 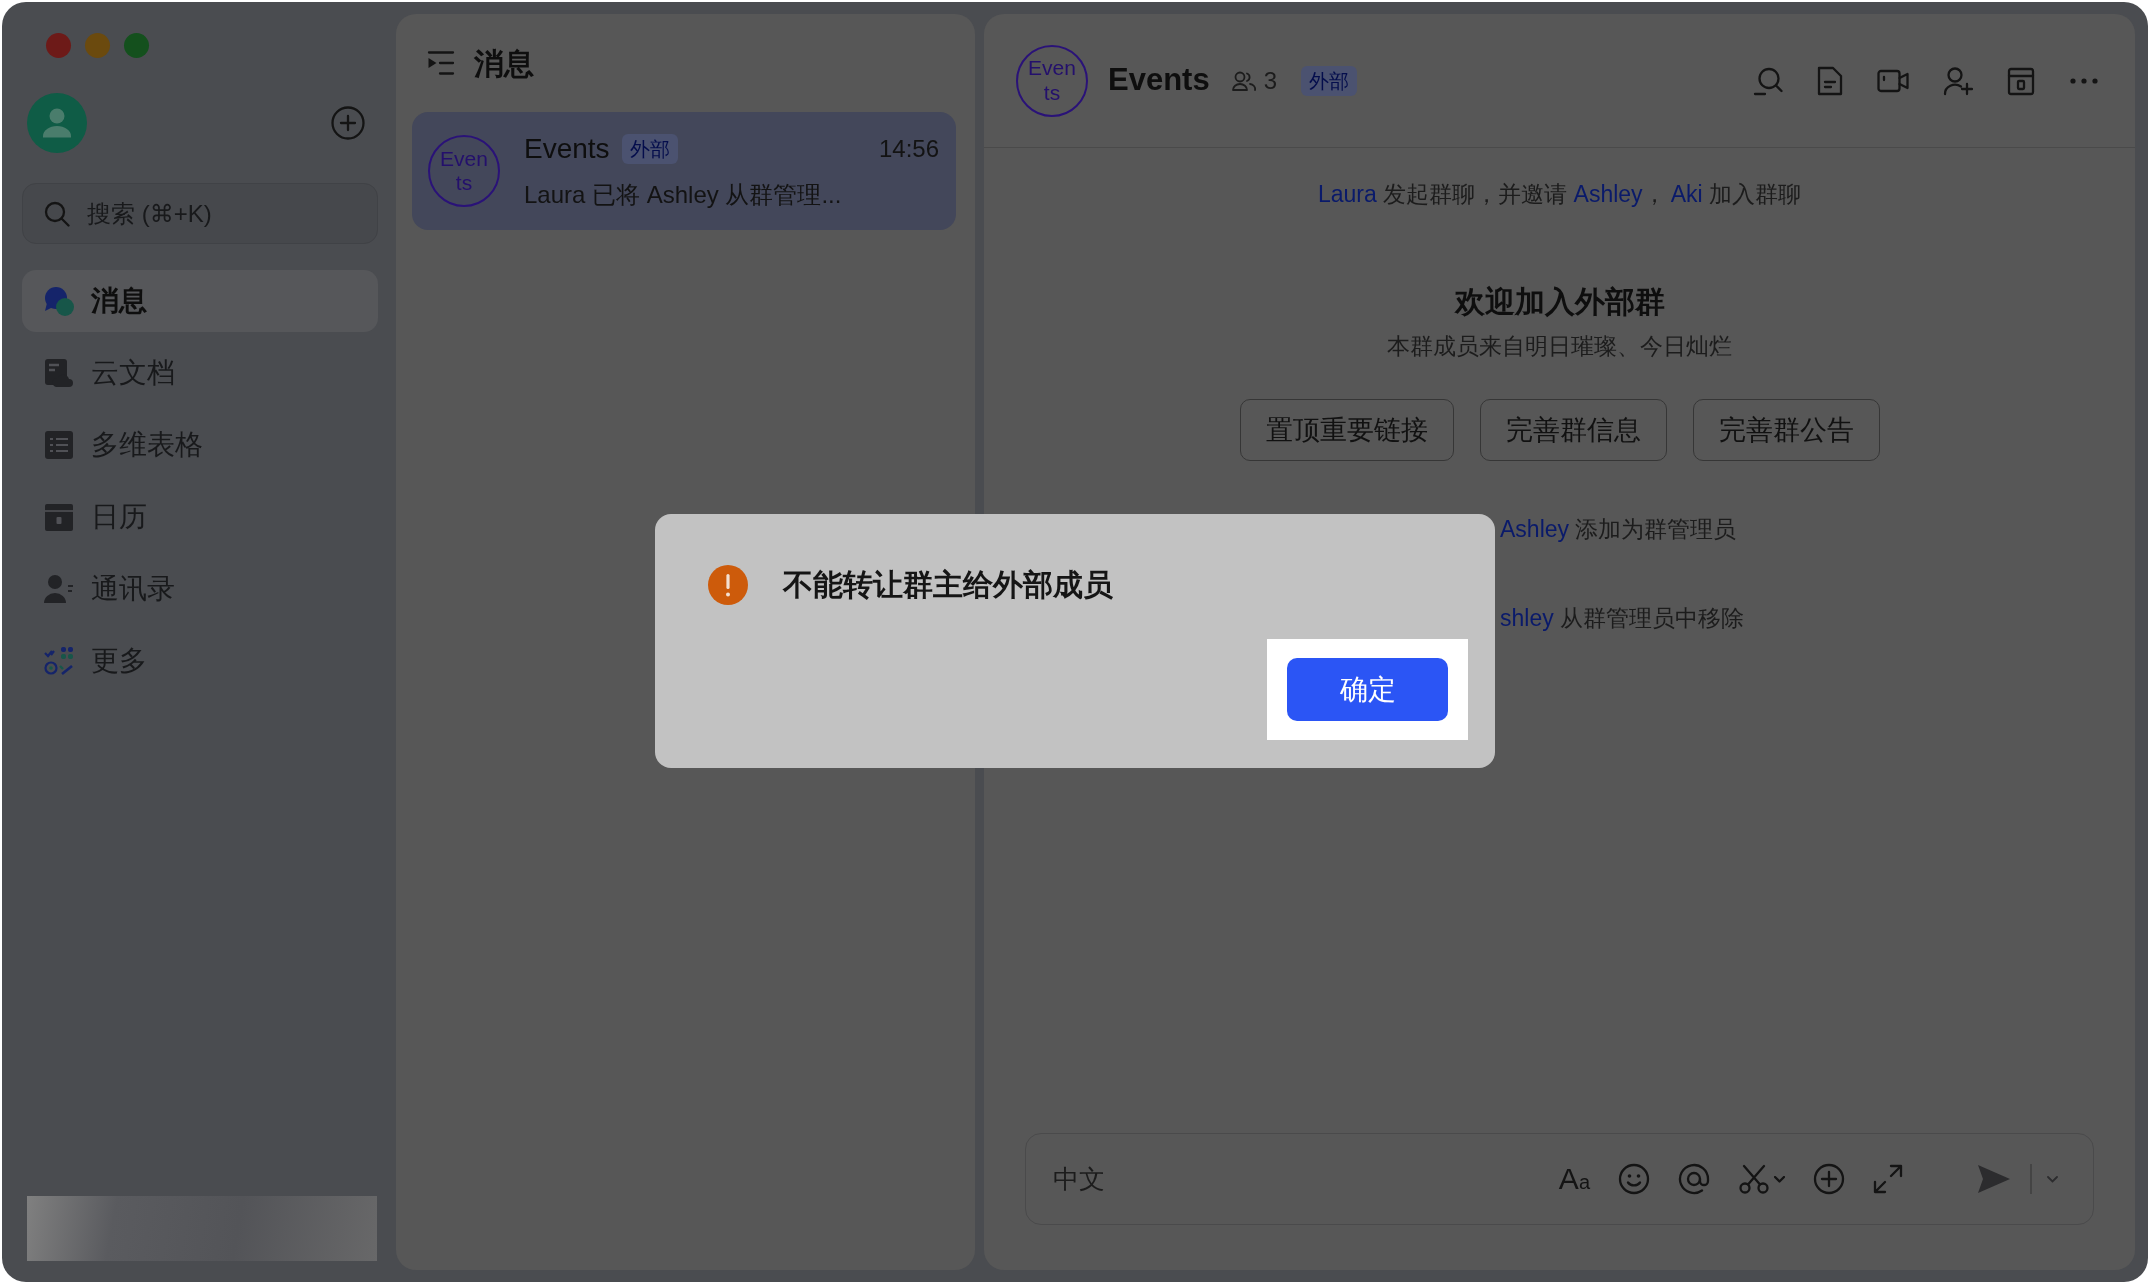 I want to click on system-message: shley 从群管理员中移除, so click(x=1622, y=618).